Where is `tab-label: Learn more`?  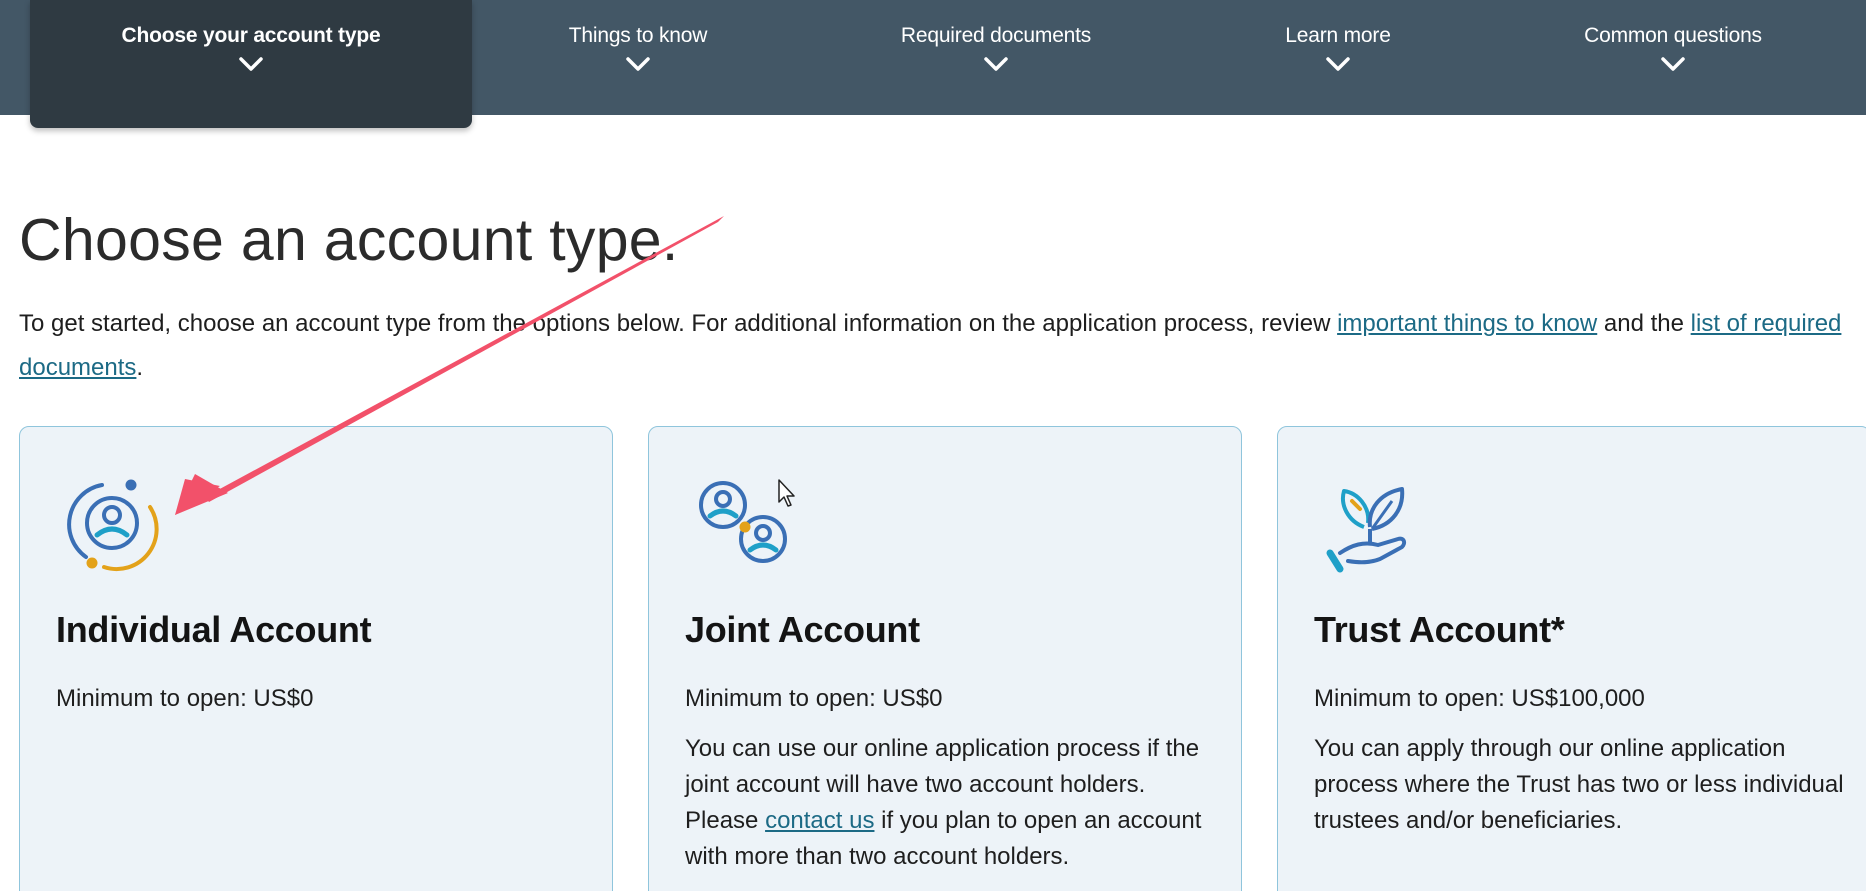 tab-label: Learn more is located at coordinates (1338, 35).